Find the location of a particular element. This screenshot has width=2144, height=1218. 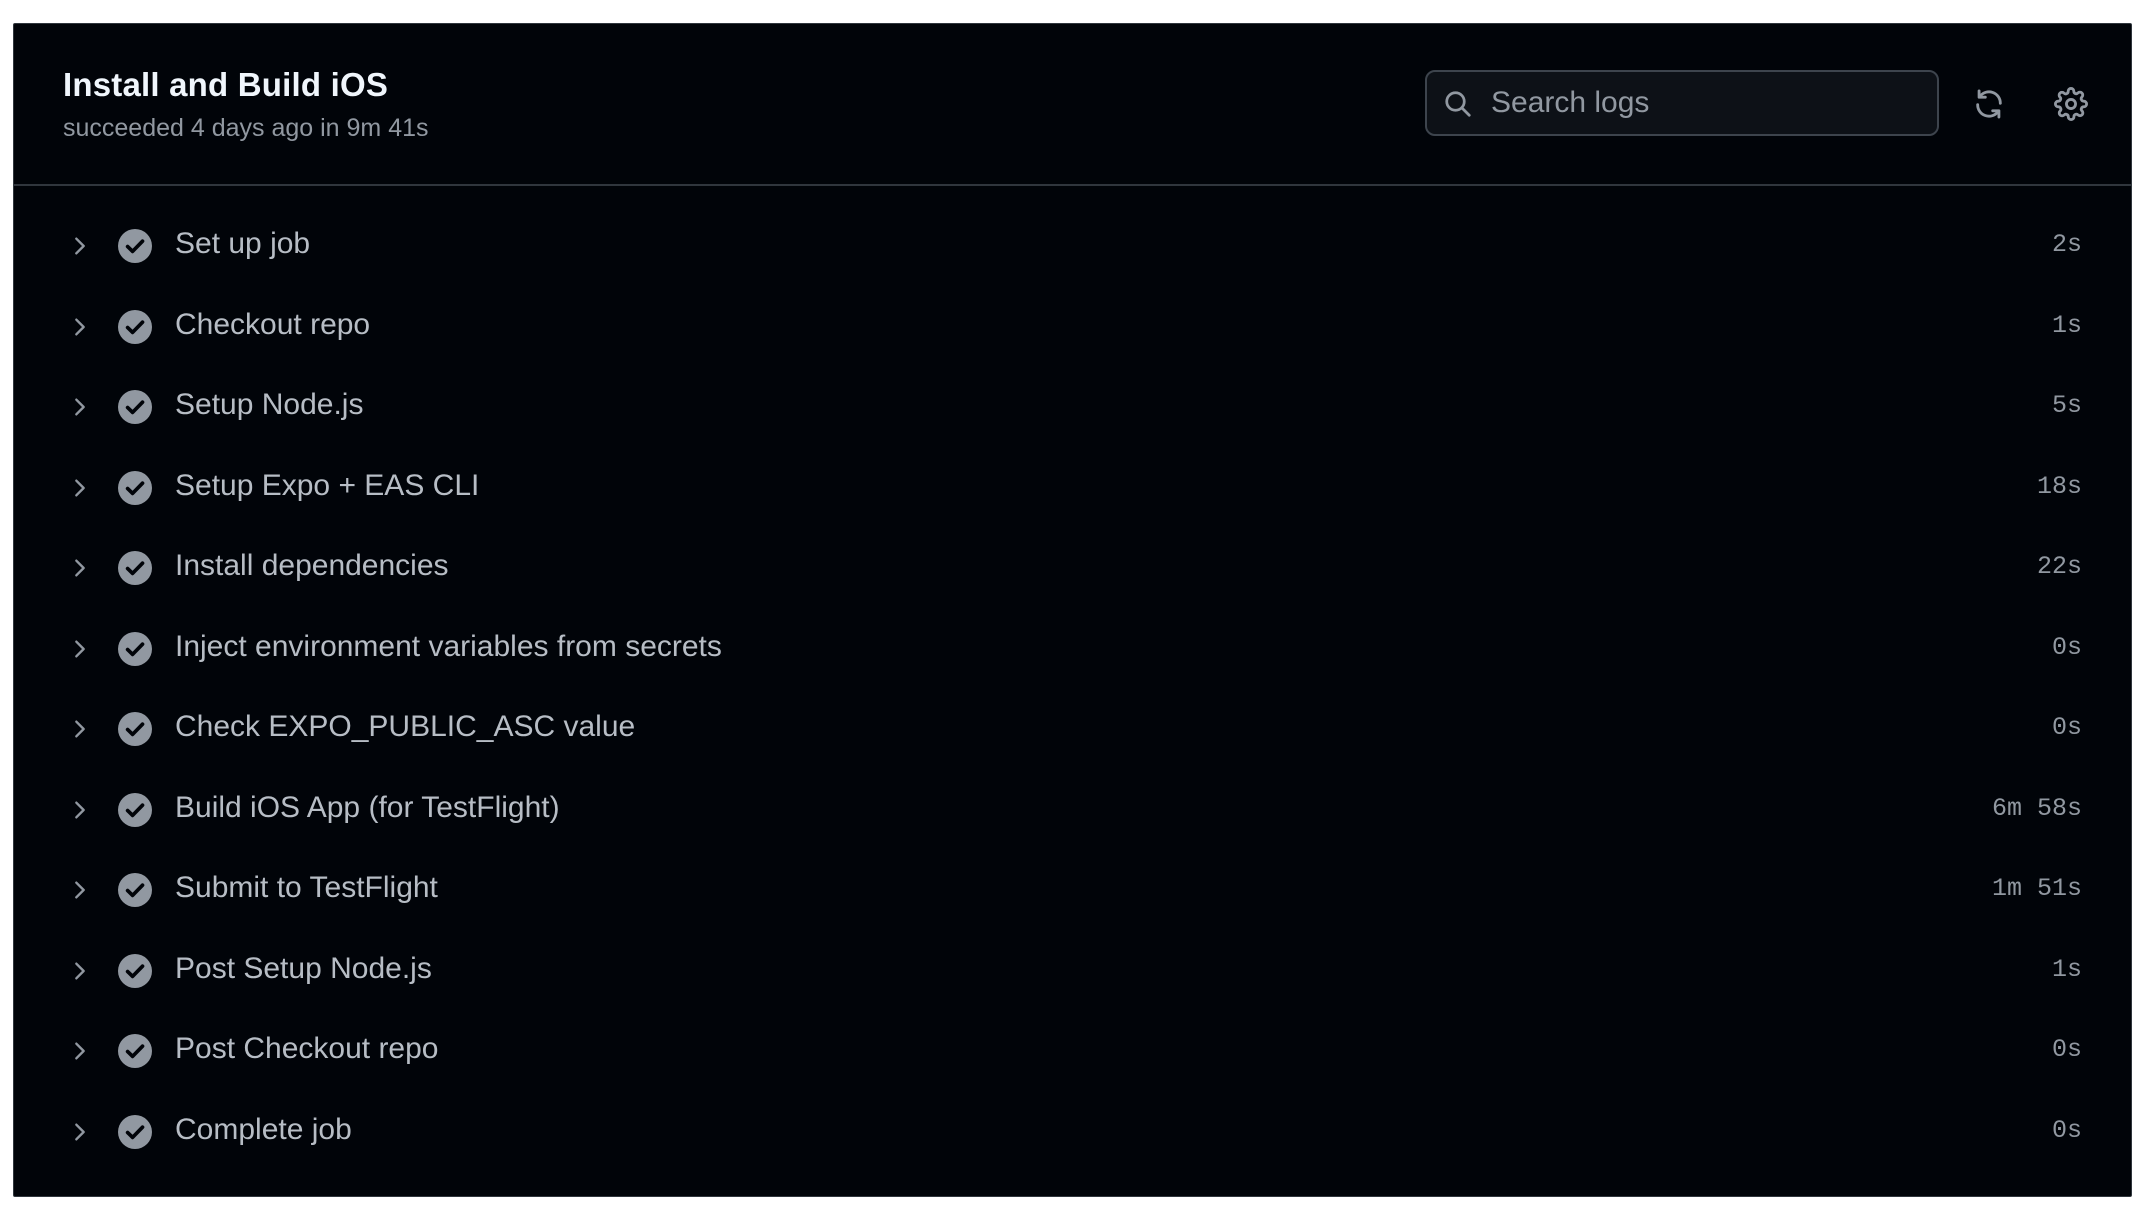

refresh-button is located at coordinates (1989, 104).